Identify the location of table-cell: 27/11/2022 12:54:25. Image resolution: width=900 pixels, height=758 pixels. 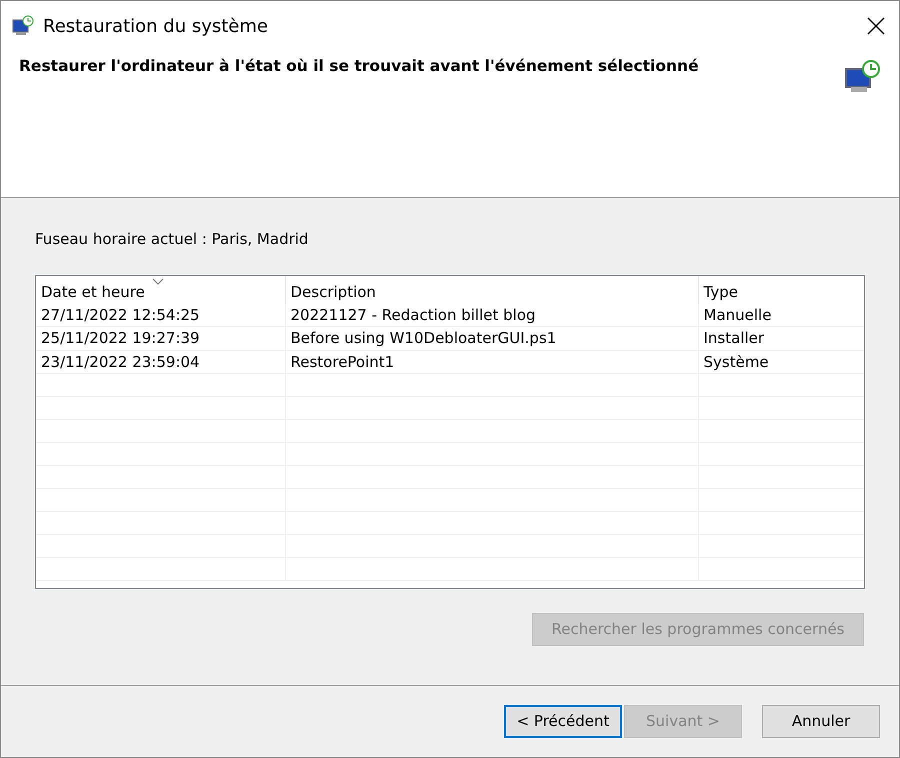
(120, 315).